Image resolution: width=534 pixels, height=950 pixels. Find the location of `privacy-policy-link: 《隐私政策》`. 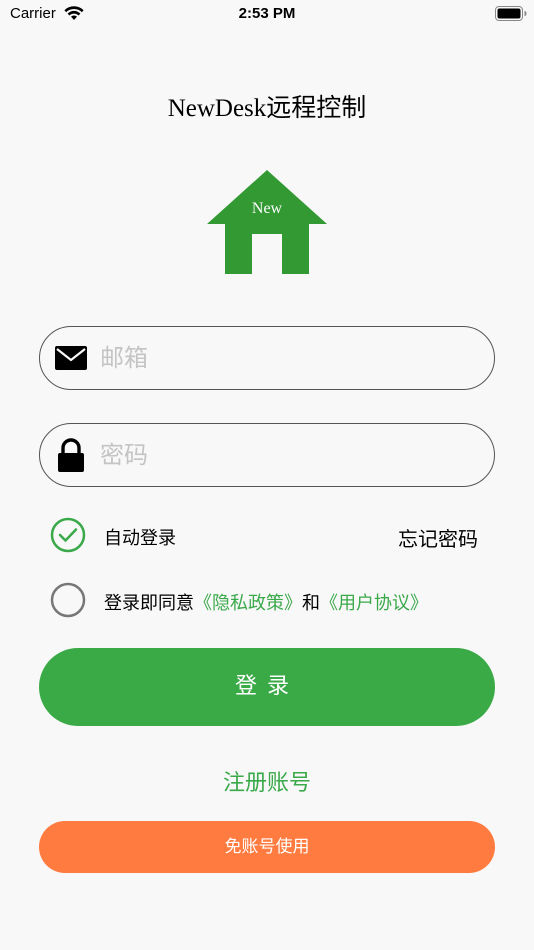

privacy-policy-link: 《隐私政策》 is located at coordinates (248, 603).